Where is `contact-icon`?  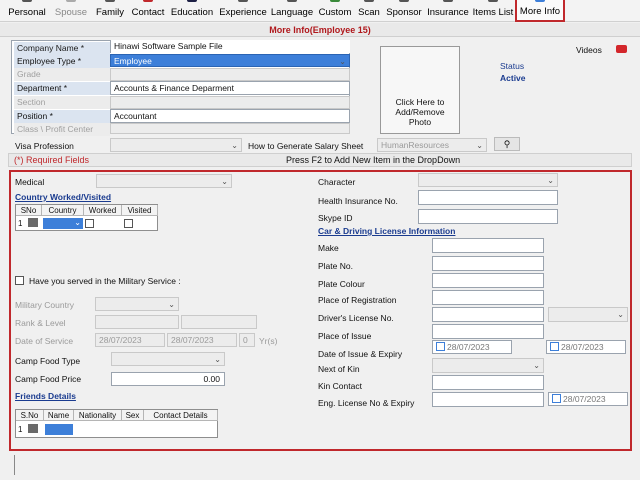 contact-icon is located at coordinates (148, 1).